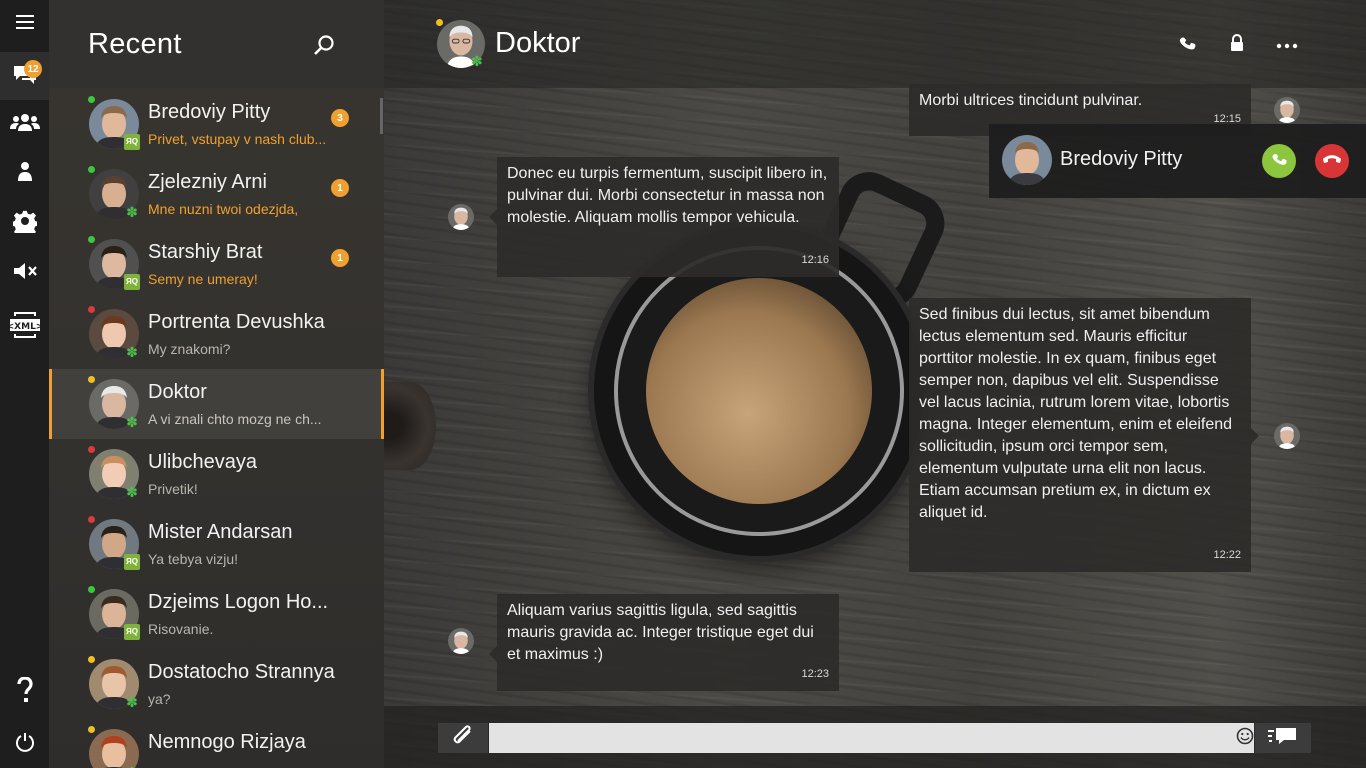  I want to click on mute-icon, so click(25, 273).